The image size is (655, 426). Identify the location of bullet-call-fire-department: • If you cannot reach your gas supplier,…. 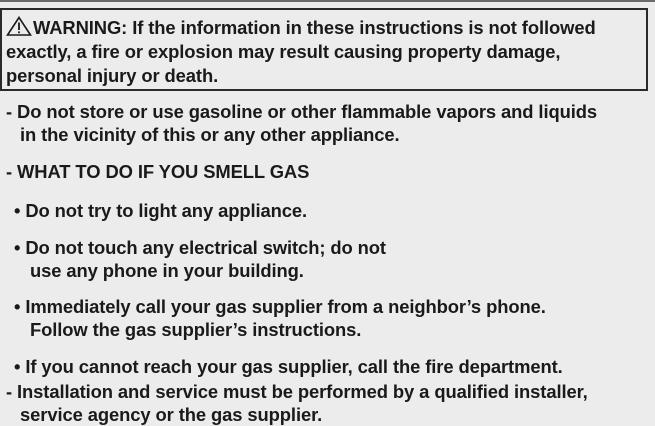
(331, 366).